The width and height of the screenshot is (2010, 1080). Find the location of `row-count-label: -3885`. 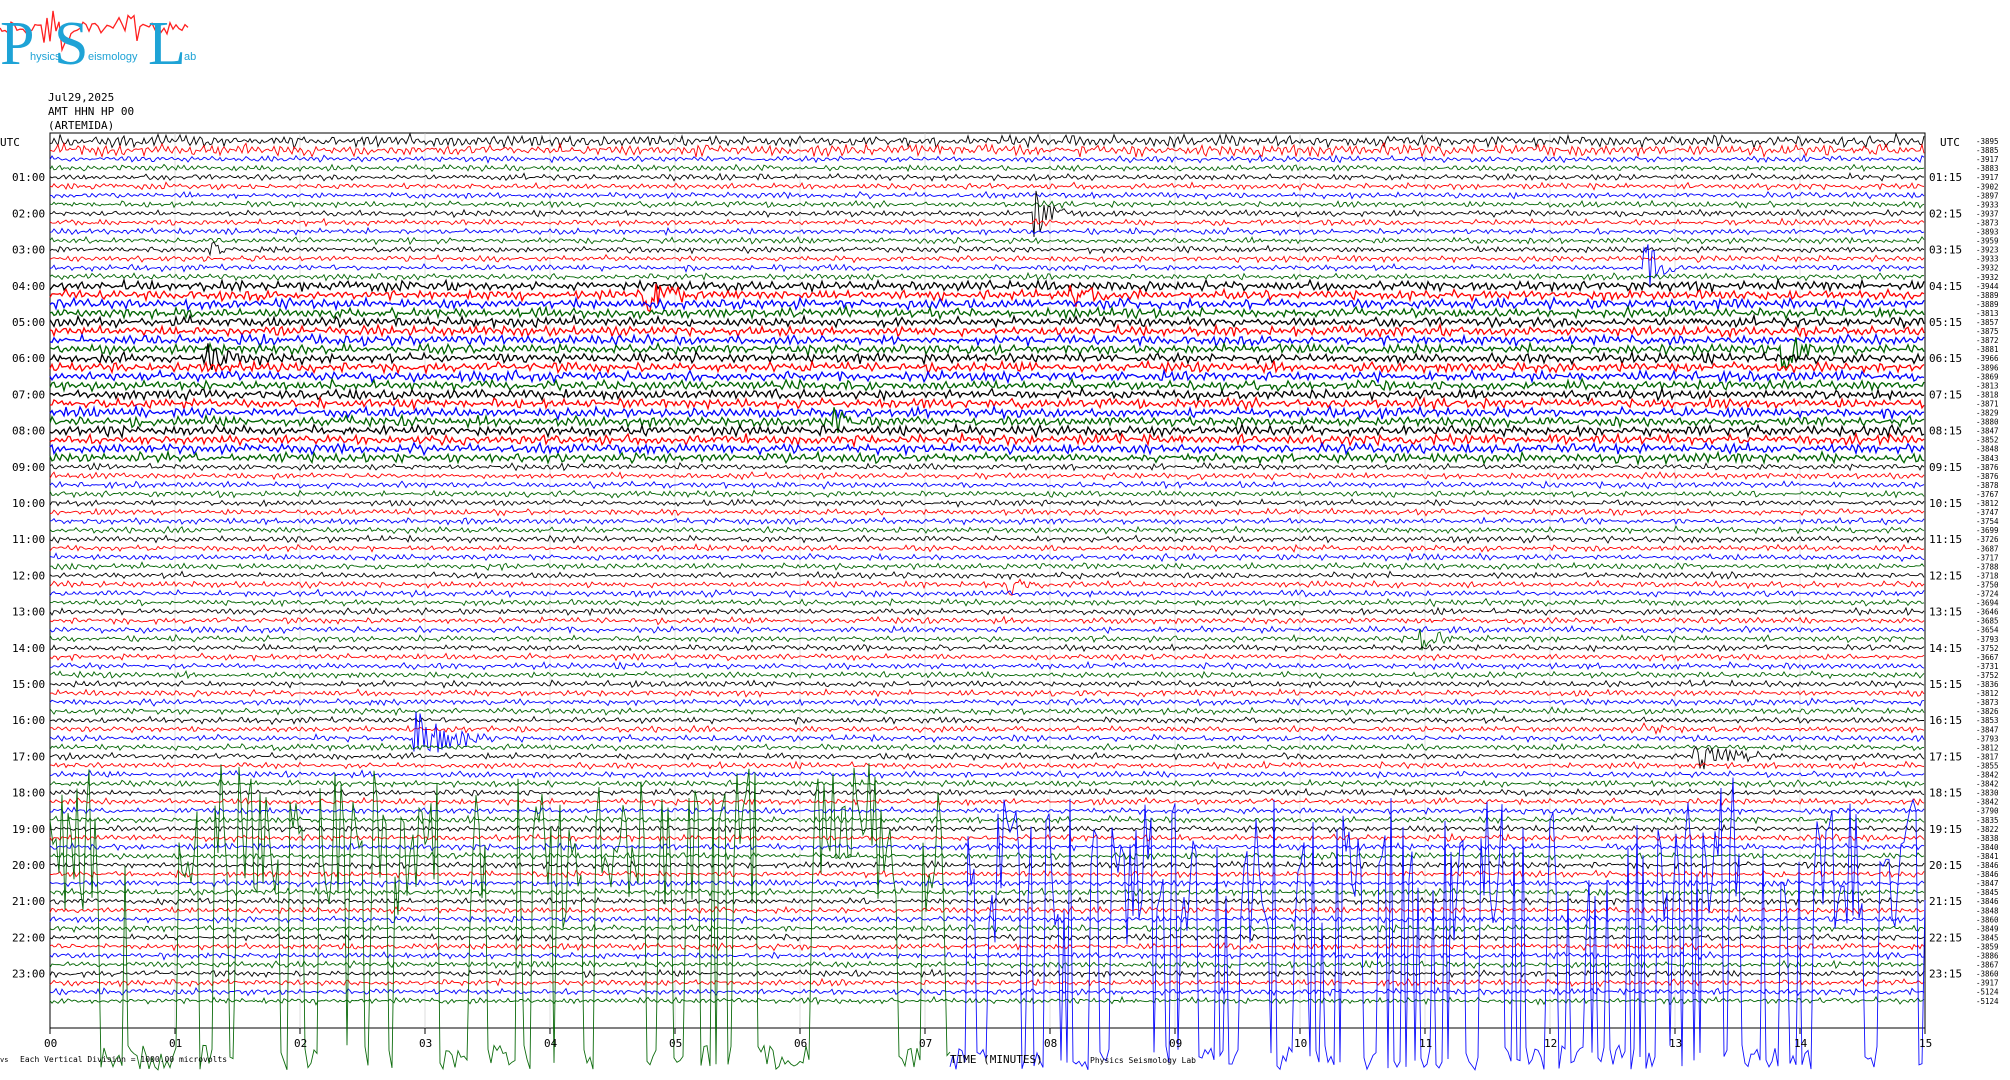

row-count-label: -3885 is located at coordinates (1987, 150).